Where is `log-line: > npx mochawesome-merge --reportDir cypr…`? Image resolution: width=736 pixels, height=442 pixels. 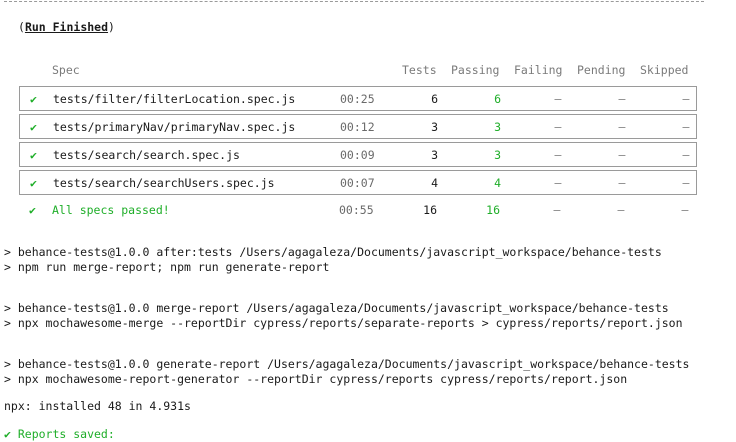
log-line: > npx mochawesome-merge --reportDir cypr… is located at coordinates (343, 323).